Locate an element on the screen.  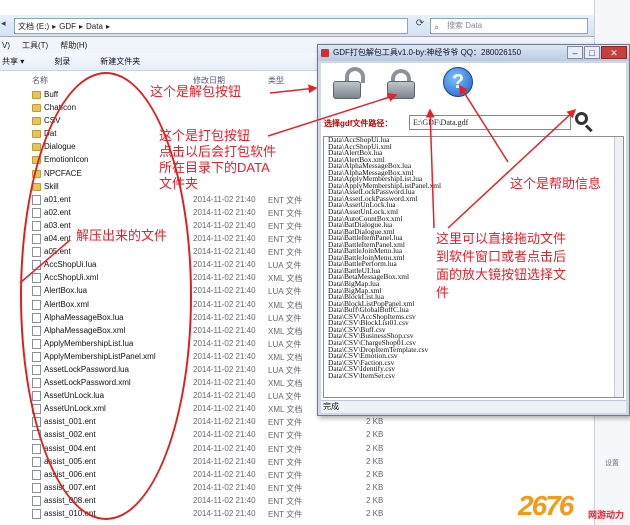
magnifier-arrow is located at coordinates (512, 168).